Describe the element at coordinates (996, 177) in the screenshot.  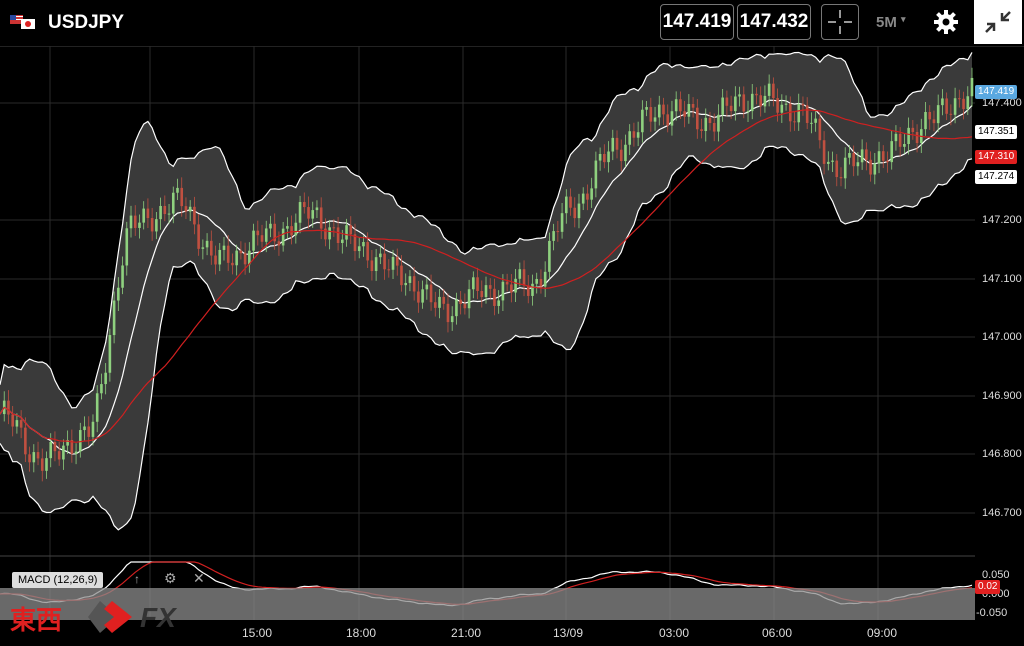
I see `bollinger-lower-tag: 147.274` at that location.